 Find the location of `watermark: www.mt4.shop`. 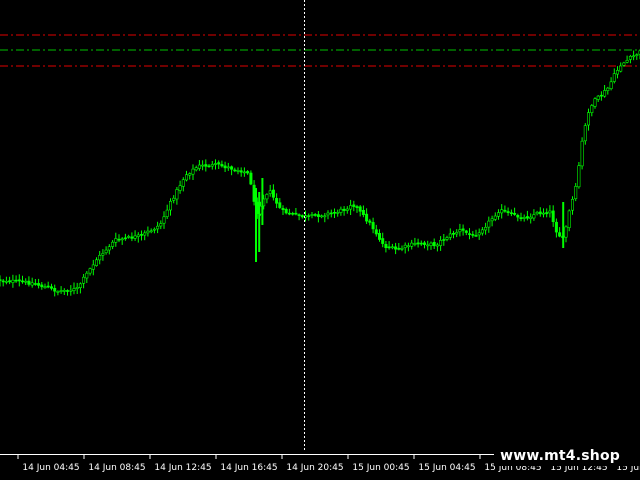

watermark: www.mt4.shop is located at coordinates (567, 456).